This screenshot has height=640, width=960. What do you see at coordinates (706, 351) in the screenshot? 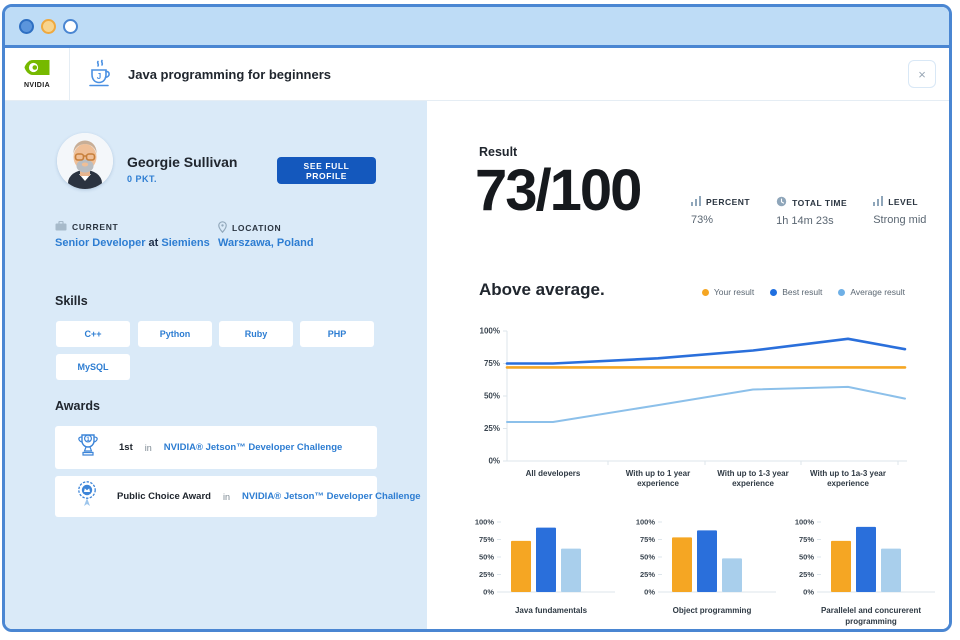
I see `line-series-best-result` at bounding box center [706, 351].